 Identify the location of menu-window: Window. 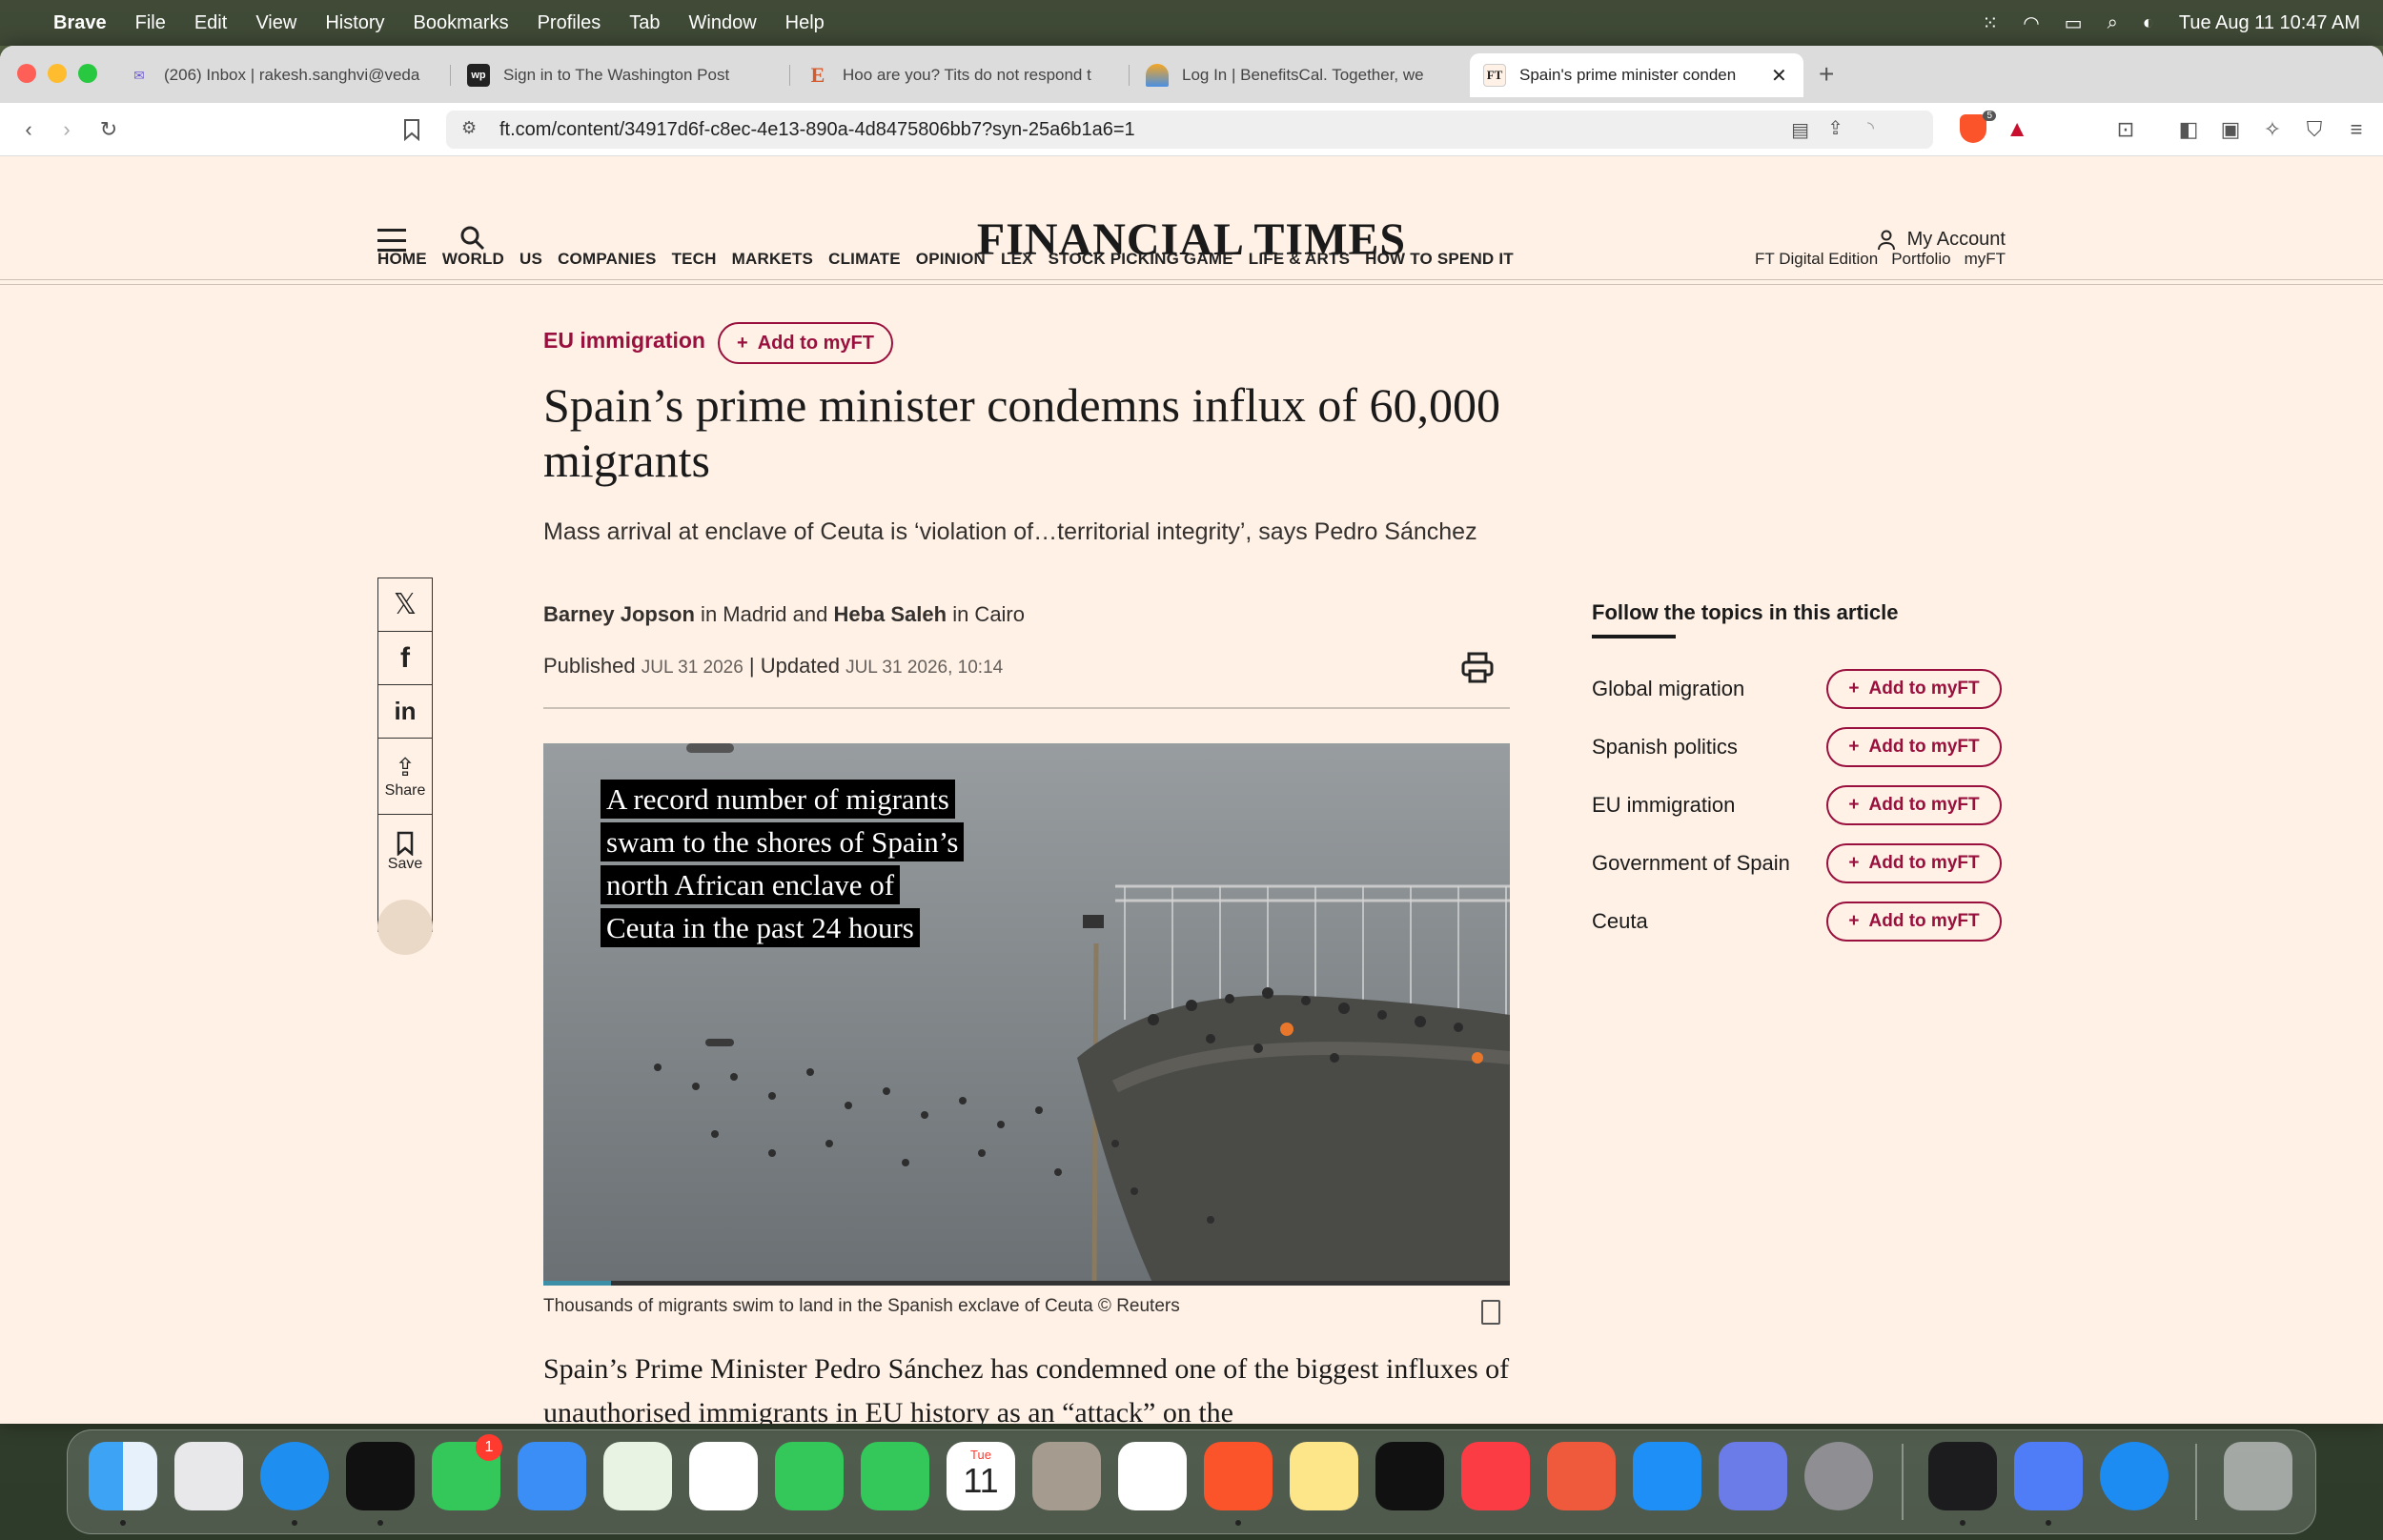
(723, 23).